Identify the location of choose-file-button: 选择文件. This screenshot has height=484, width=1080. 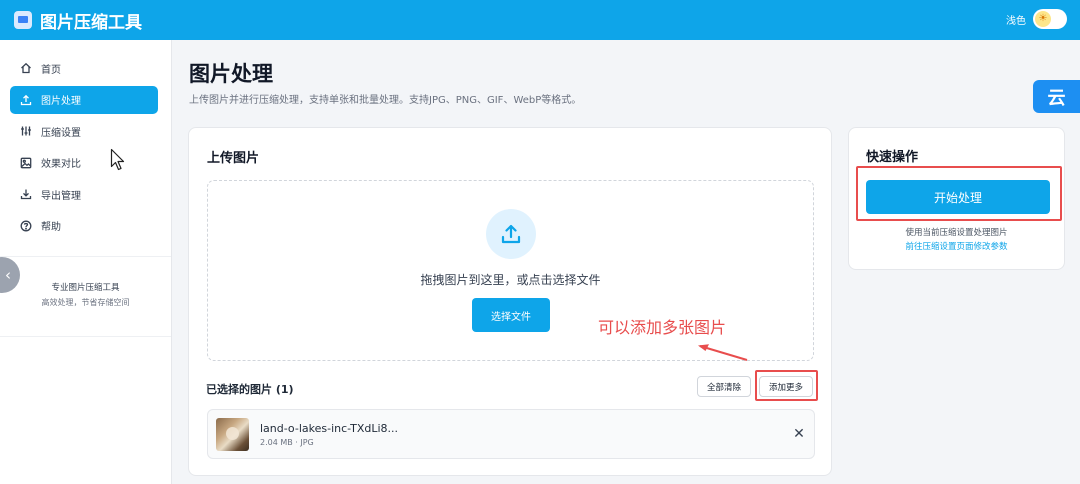
(511, 315).